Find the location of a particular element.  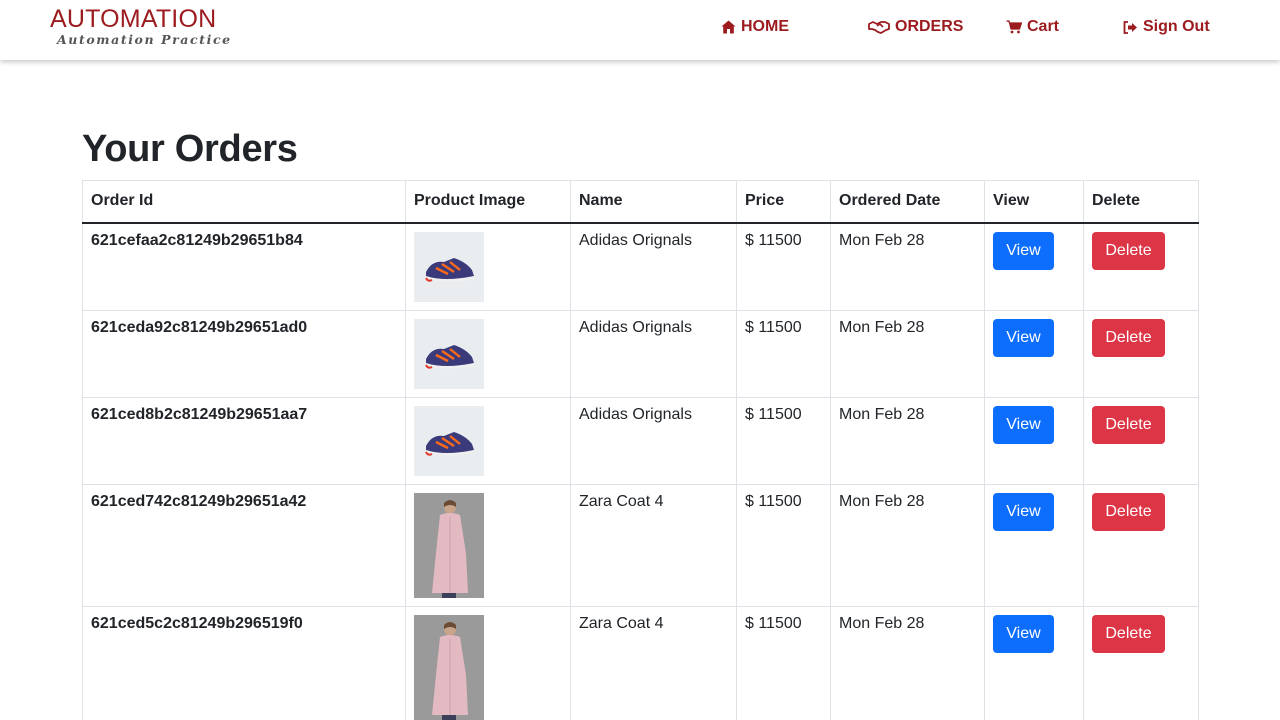

handshake-icon is located at coordinates (879, 27).